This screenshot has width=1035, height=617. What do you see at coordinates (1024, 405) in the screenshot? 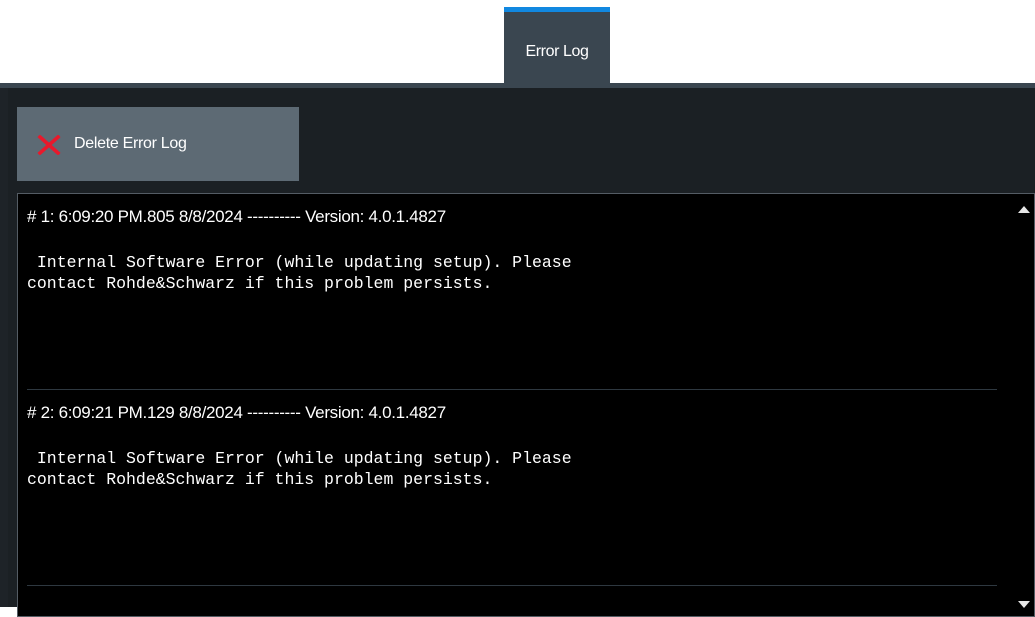
I see `vertical-scrollbar` at bounding box center [1024, 405].